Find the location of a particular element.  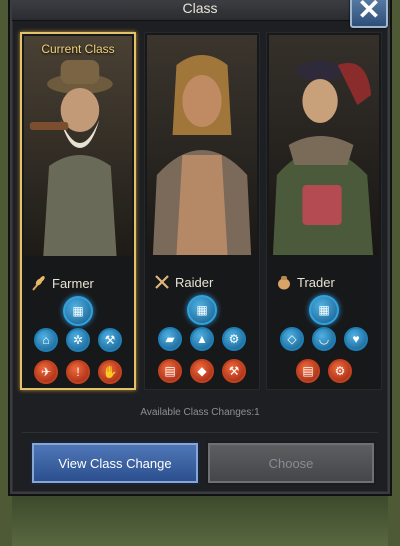

class-name-raider: Raider is located at coordinates (183, 282).